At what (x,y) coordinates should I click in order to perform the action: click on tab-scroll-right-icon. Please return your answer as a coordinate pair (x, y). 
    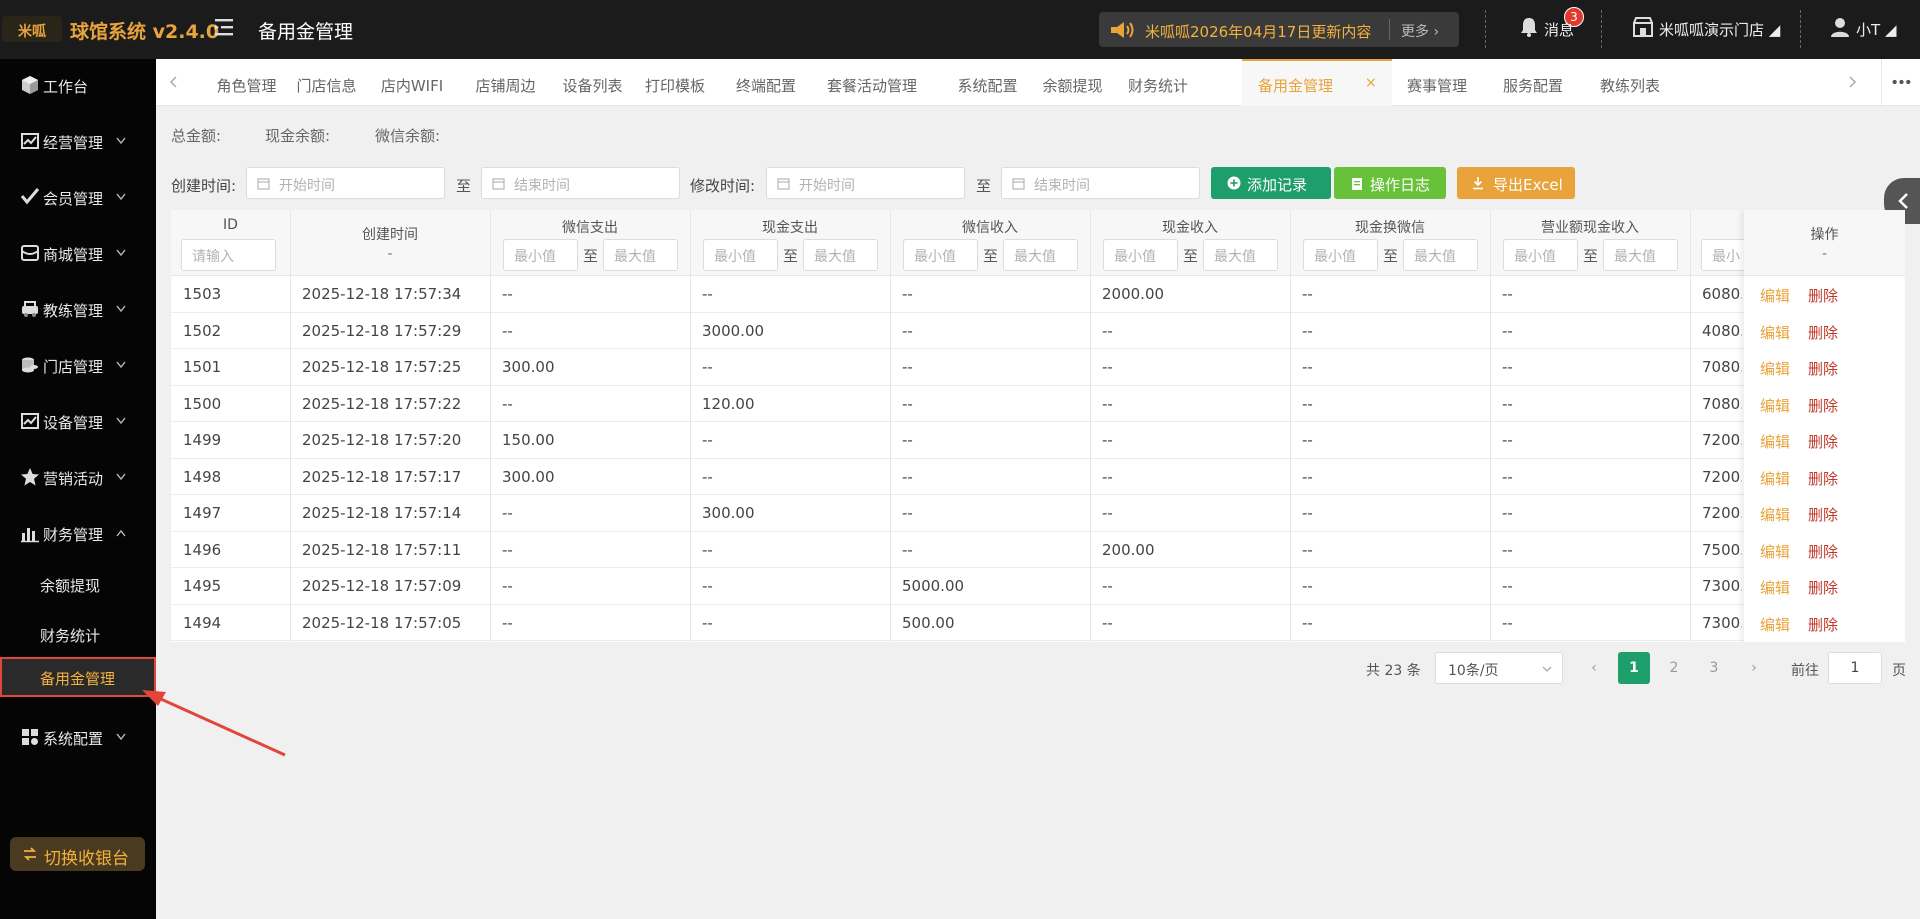
    Looking at the image, I should click on (1853, 82).